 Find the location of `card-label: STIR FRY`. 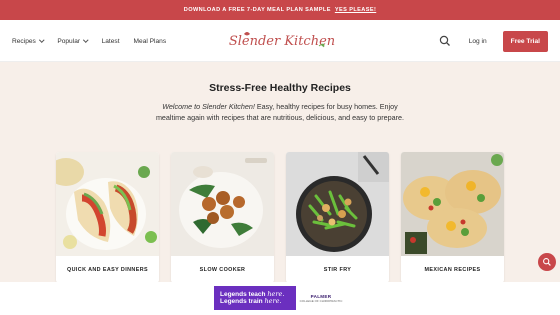

card-label: STIR FRY is located at coordinates (337, 269).